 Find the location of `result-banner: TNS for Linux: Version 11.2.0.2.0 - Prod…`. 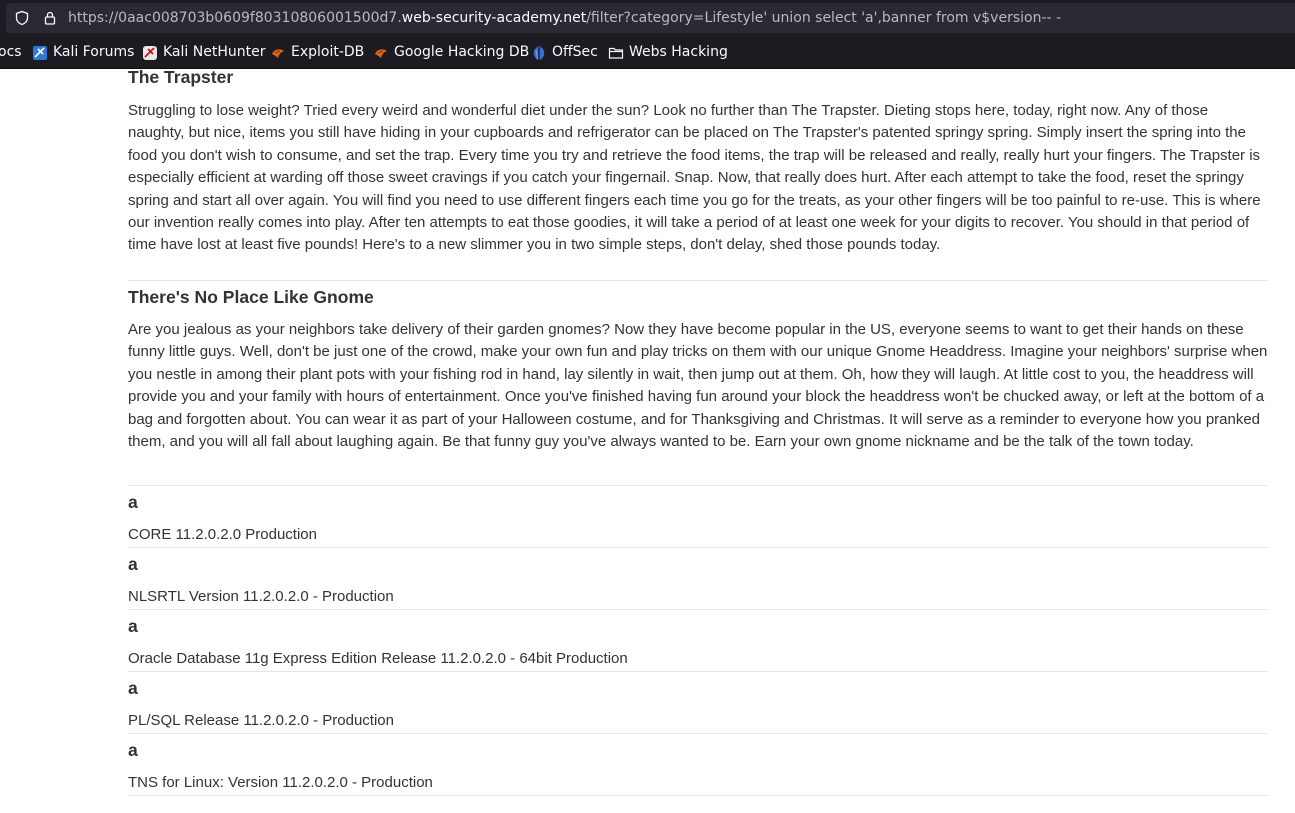

result-banner: TNS for Linux: Version 11.2.0.2.0 - Prod… is located at coordinates (280, 782).